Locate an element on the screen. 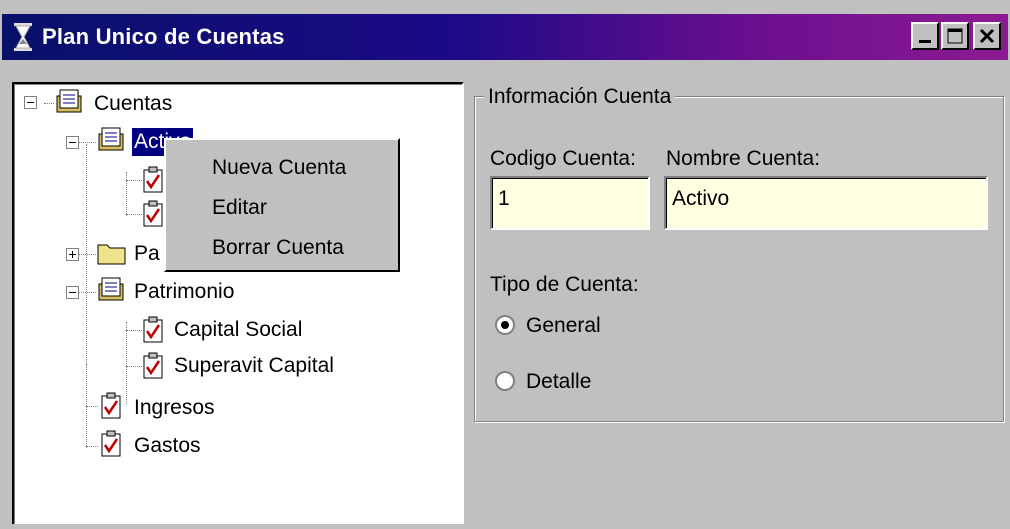 The image size is (1010, 529). field-border is located at coordinates (570, 203).